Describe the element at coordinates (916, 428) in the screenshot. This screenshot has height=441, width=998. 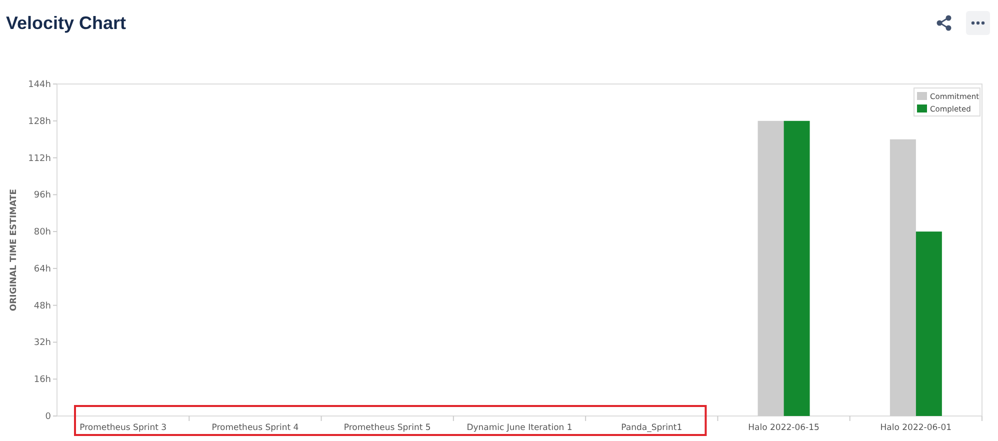
I see `x-category-label: Halo 2022-06-01` at that location.